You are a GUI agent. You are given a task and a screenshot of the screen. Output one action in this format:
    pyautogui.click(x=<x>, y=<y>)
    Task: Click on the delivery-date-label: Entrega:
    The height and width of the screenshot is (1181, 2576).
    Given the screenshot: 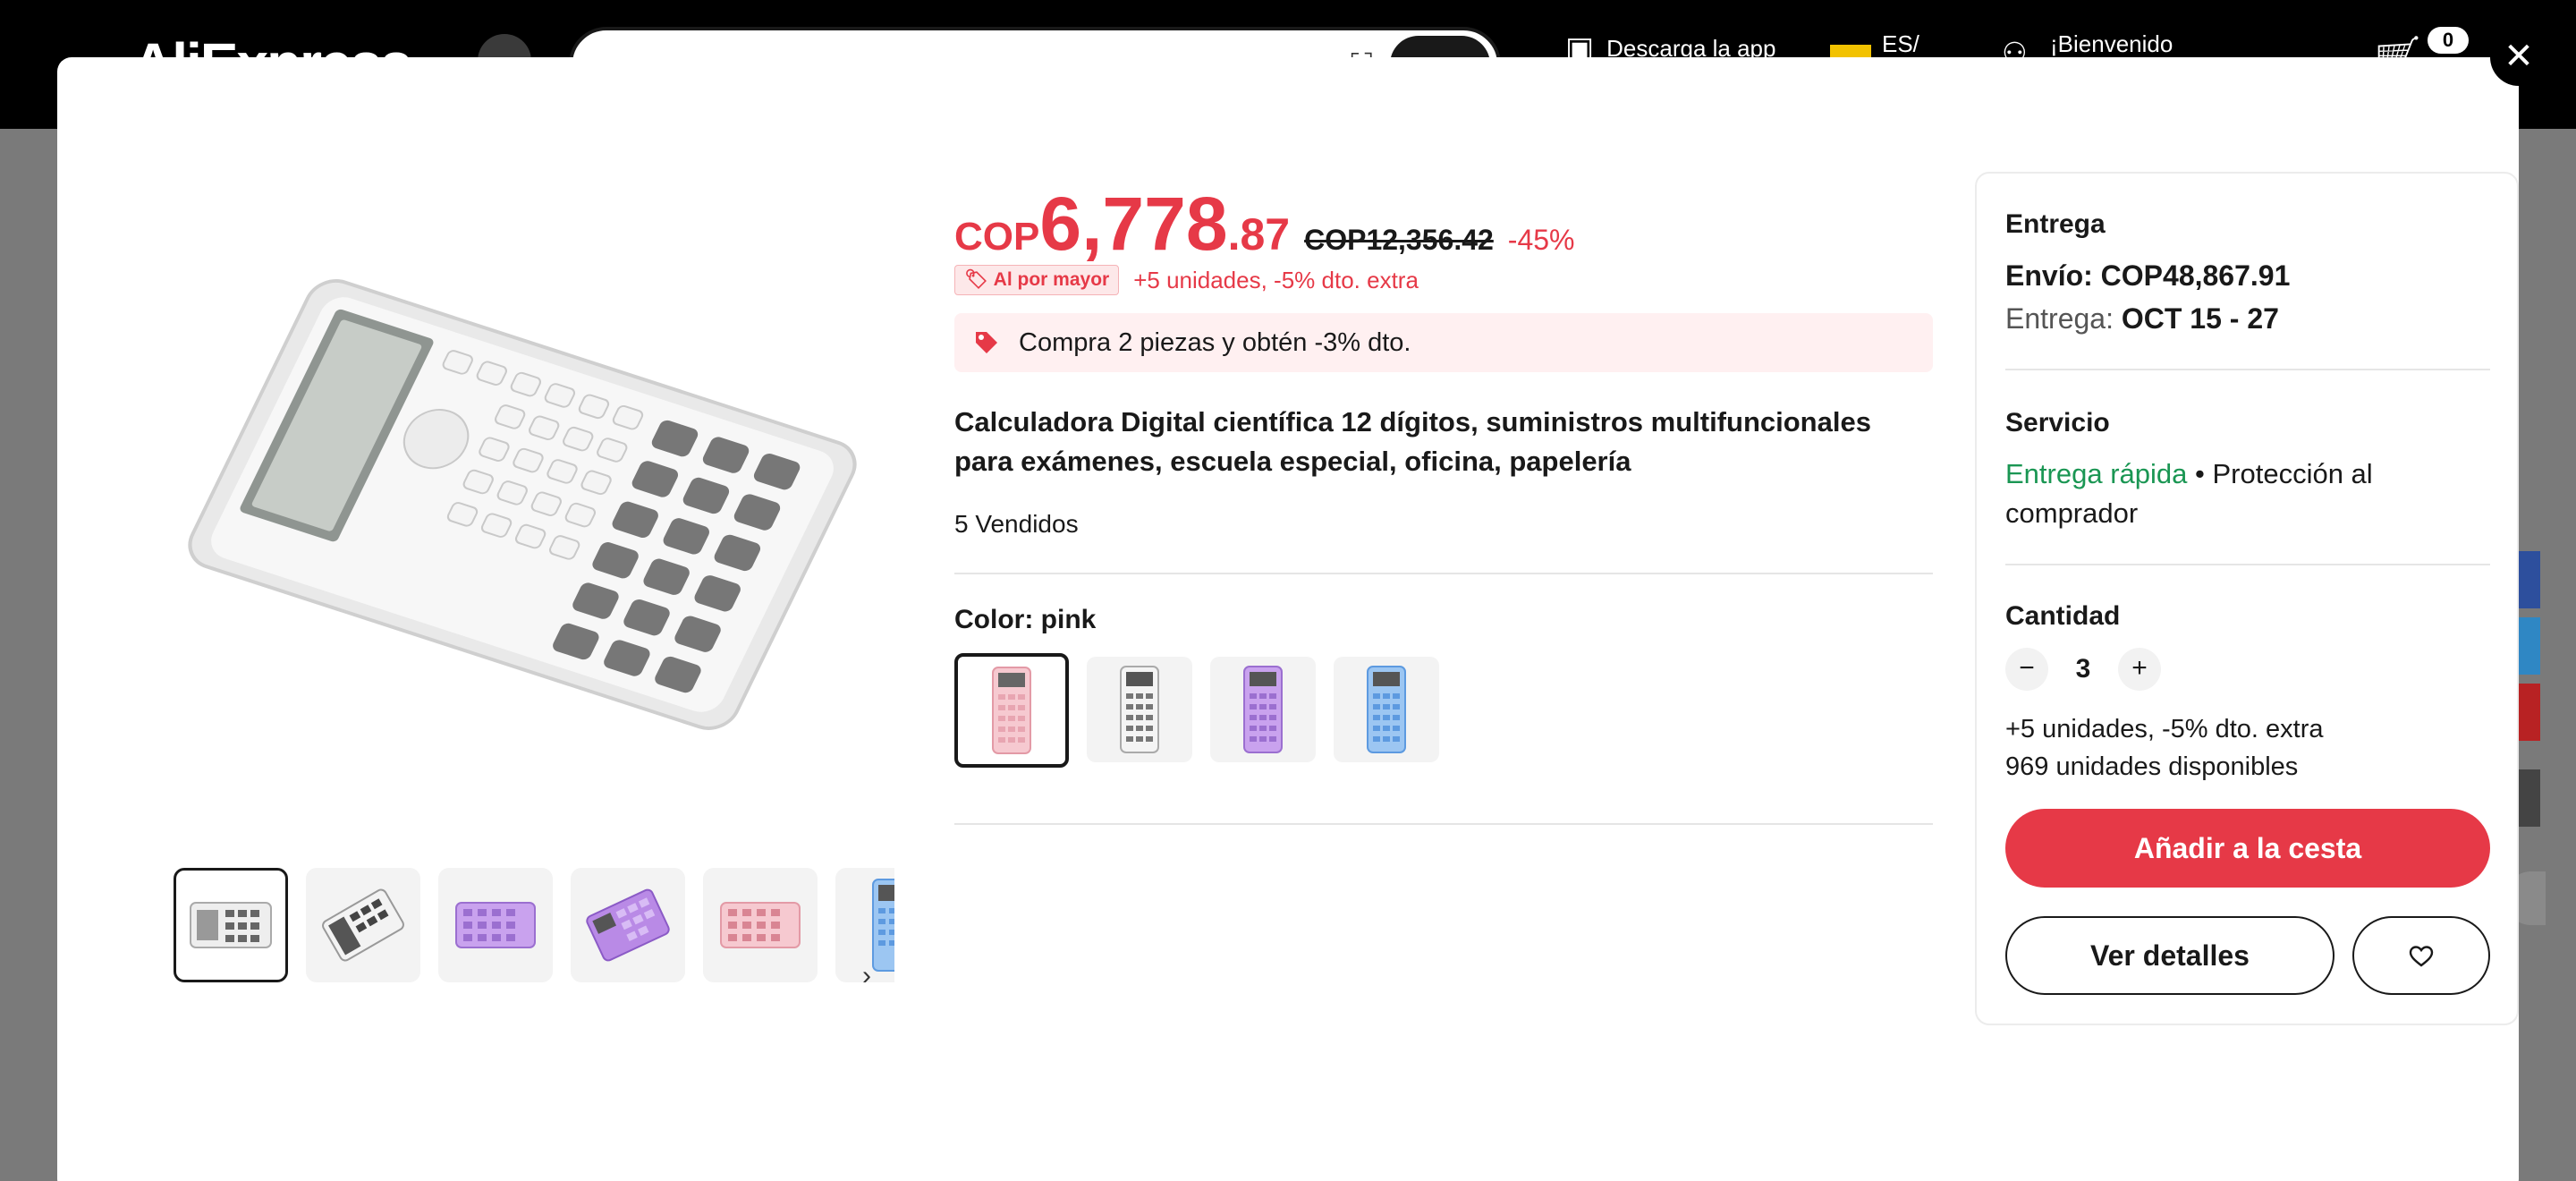 What is the action you would take?
    pyautogui.click(x=2063, y=318)
    